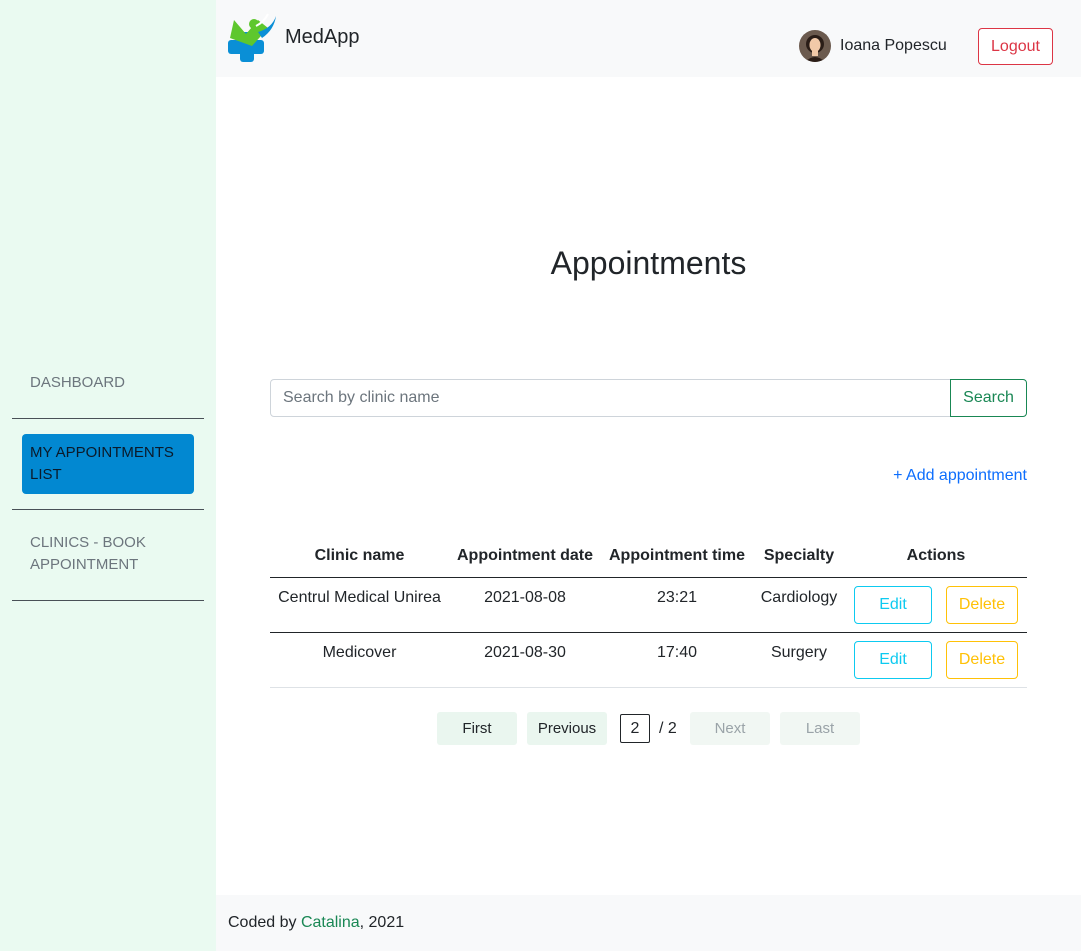  Describe the element at coordinates (102, 463) in the screenshot. I see `sidebar-item-label: MY APPOINTMENTS LIST` at that location.